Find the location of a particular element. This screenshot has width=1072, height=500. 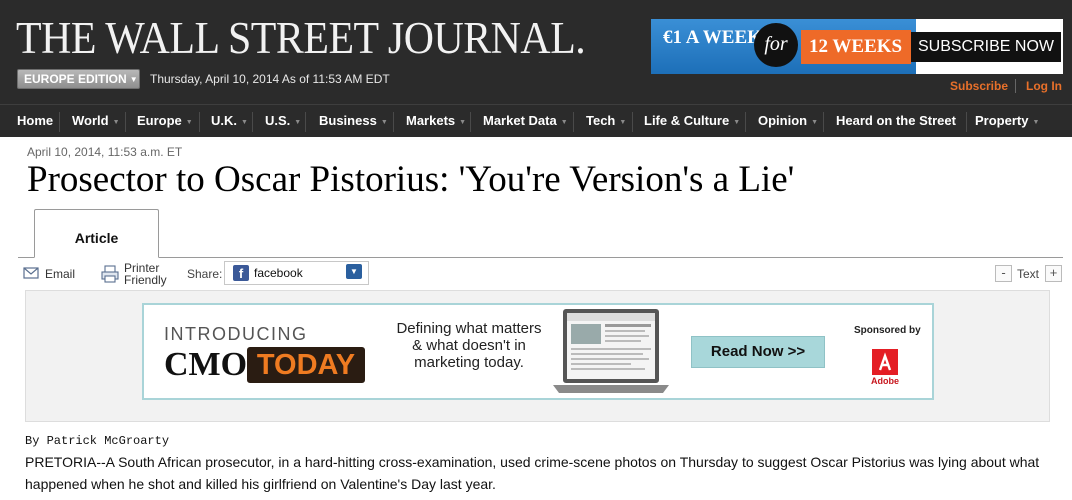

nav-item-label: Home is located at coordinates (35, 120).